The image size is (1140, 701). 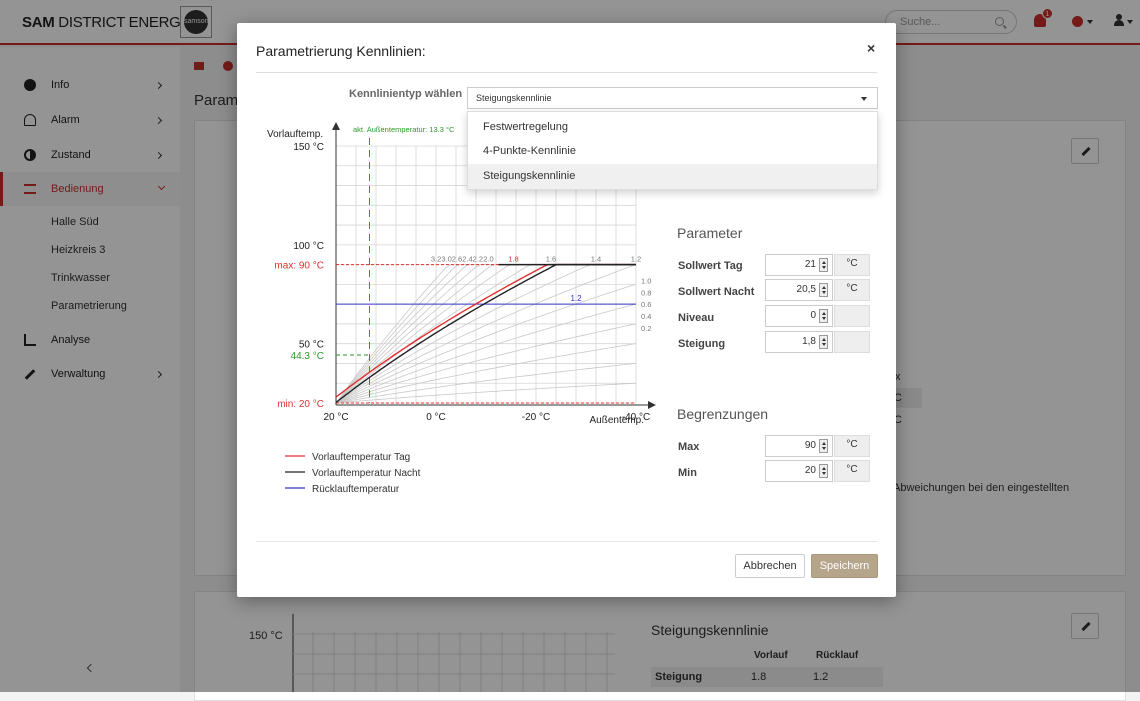 What do you see at coordinates (672, 176) in the screenshot?
I see `option-steigungskennlinie: Steigungskennlinie` at bounding box center [672, 176].